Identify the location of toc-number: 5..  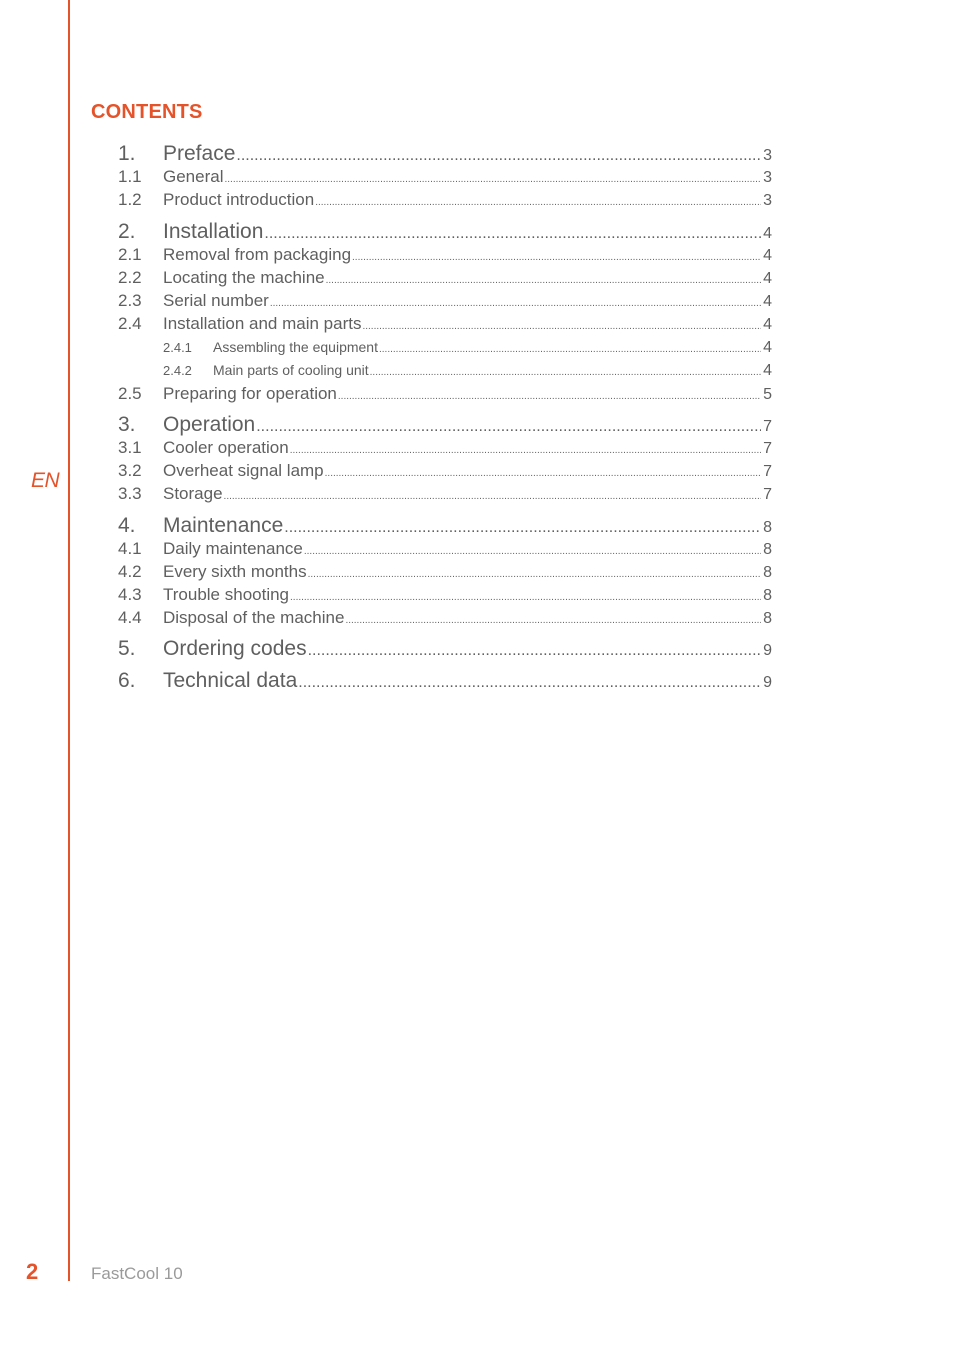
(127, 648).